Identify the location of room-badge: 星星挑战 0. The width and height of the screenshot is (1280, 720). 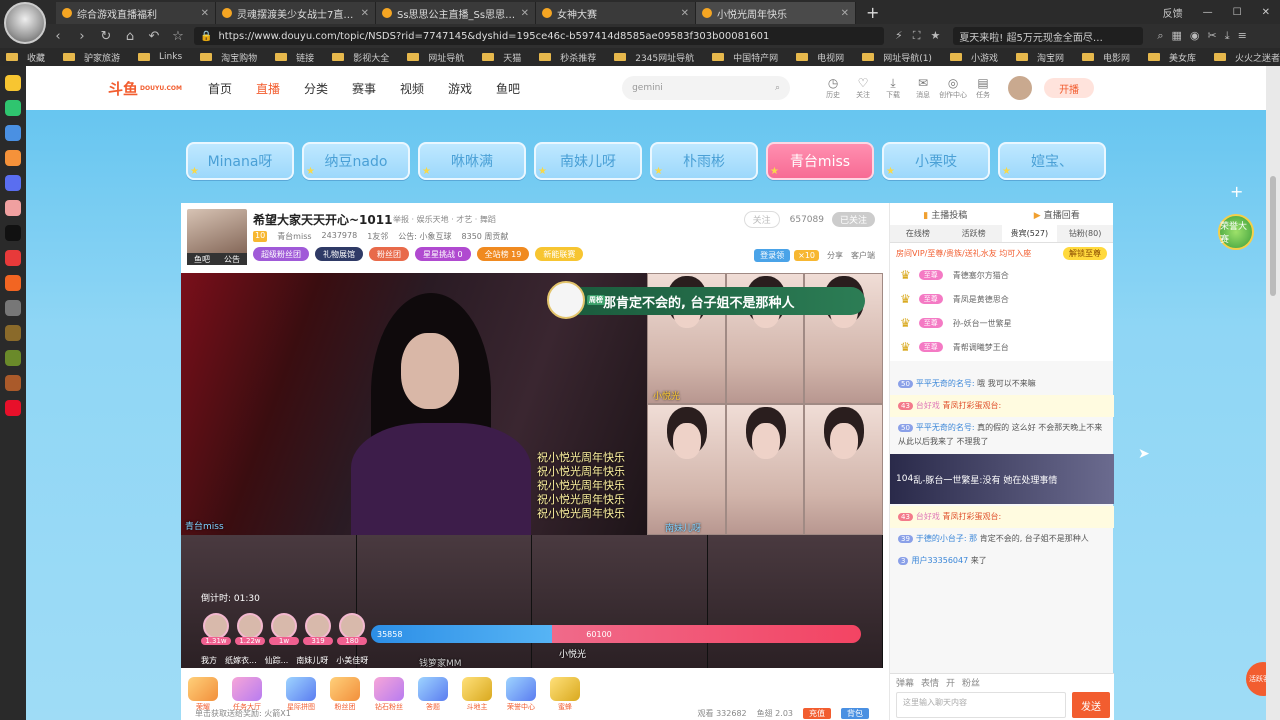
(443, 254).